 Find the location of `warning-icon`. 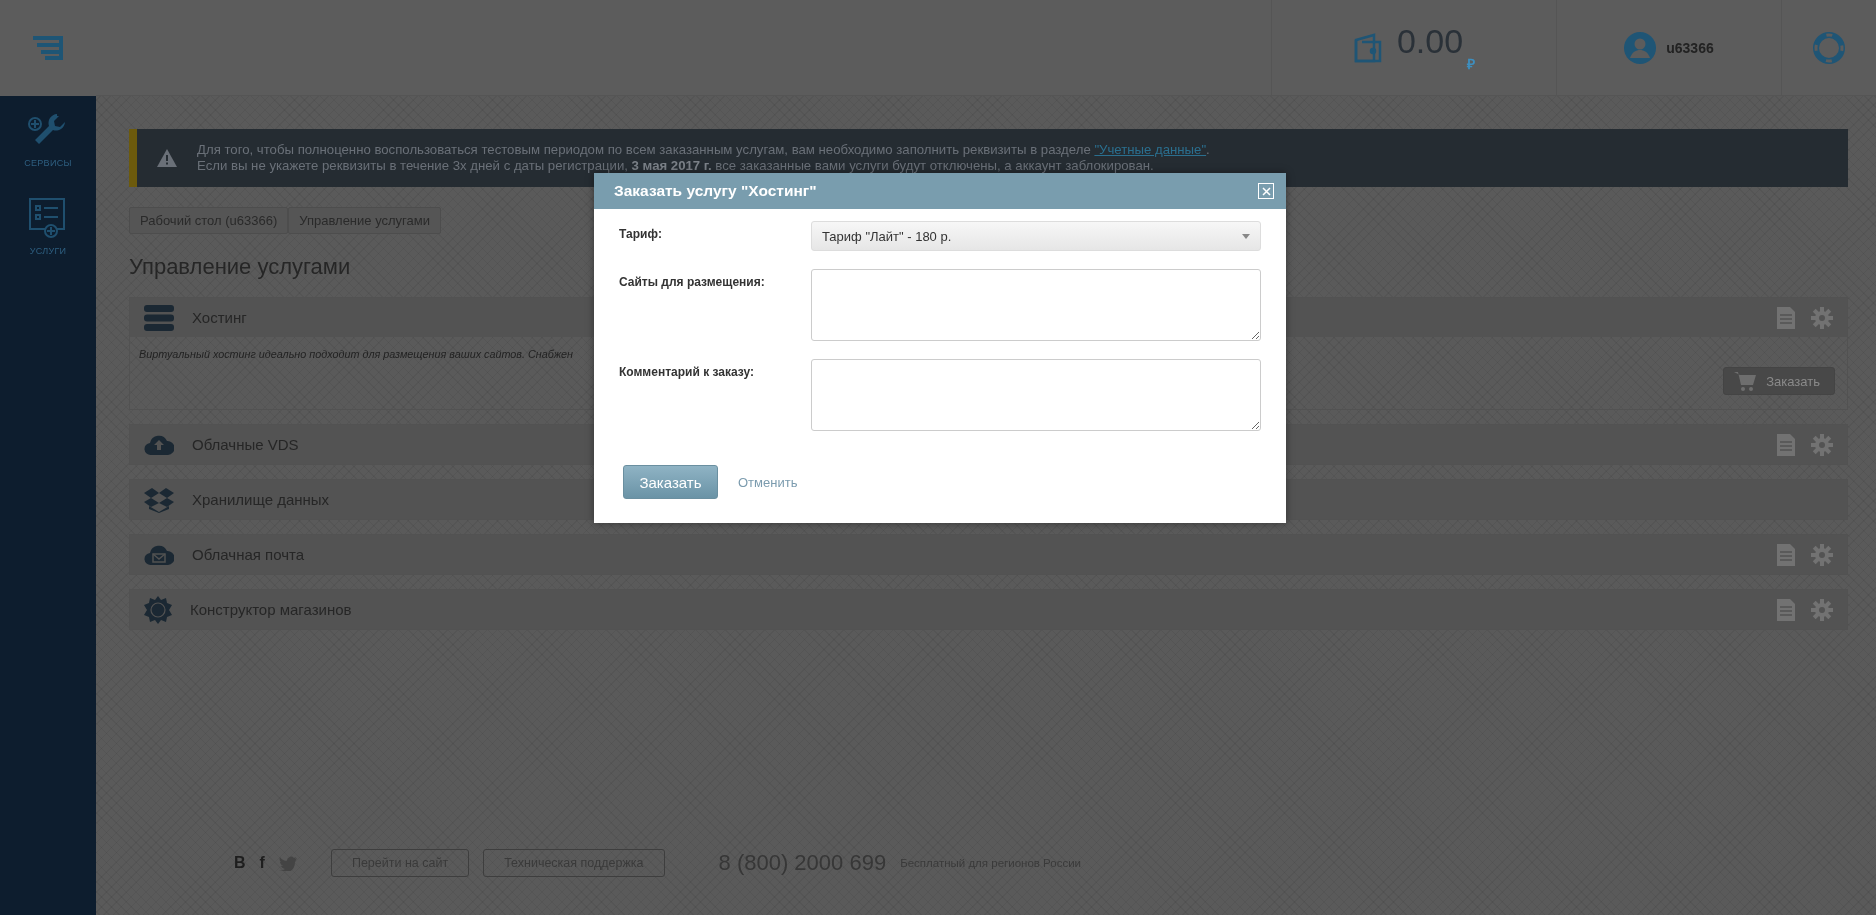

warning-icon is located at coordinates (167, 158).